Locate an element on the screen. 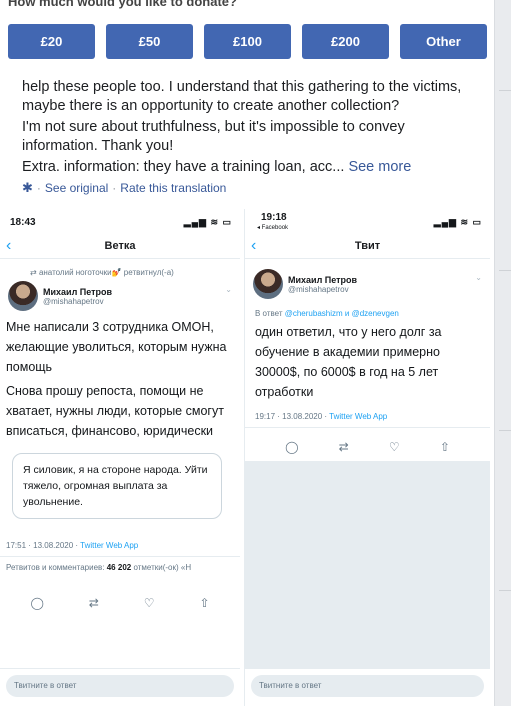 Image resolution: width=511 pixels, height=706 pixels. donate-options: £20 £50 £100 £200 Other is located at coordinates (247, 41).